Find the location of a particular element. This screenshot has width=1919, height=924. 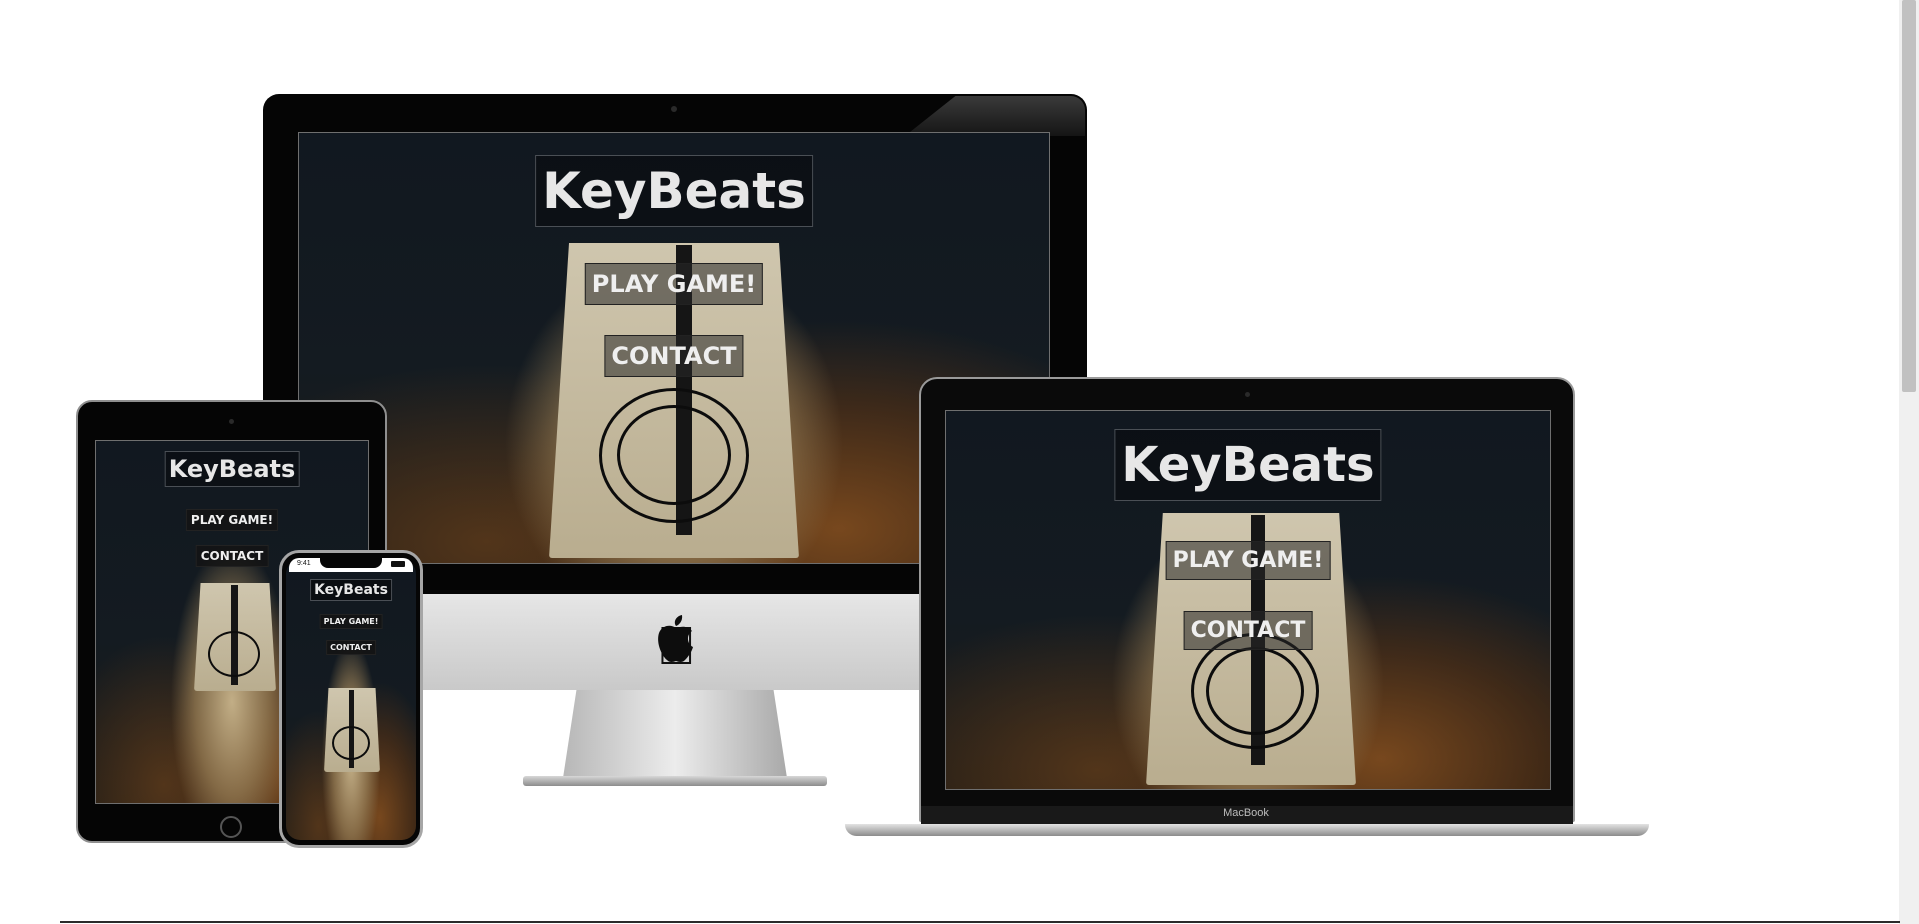

ipad-camera is located at coordinates (231, 421).